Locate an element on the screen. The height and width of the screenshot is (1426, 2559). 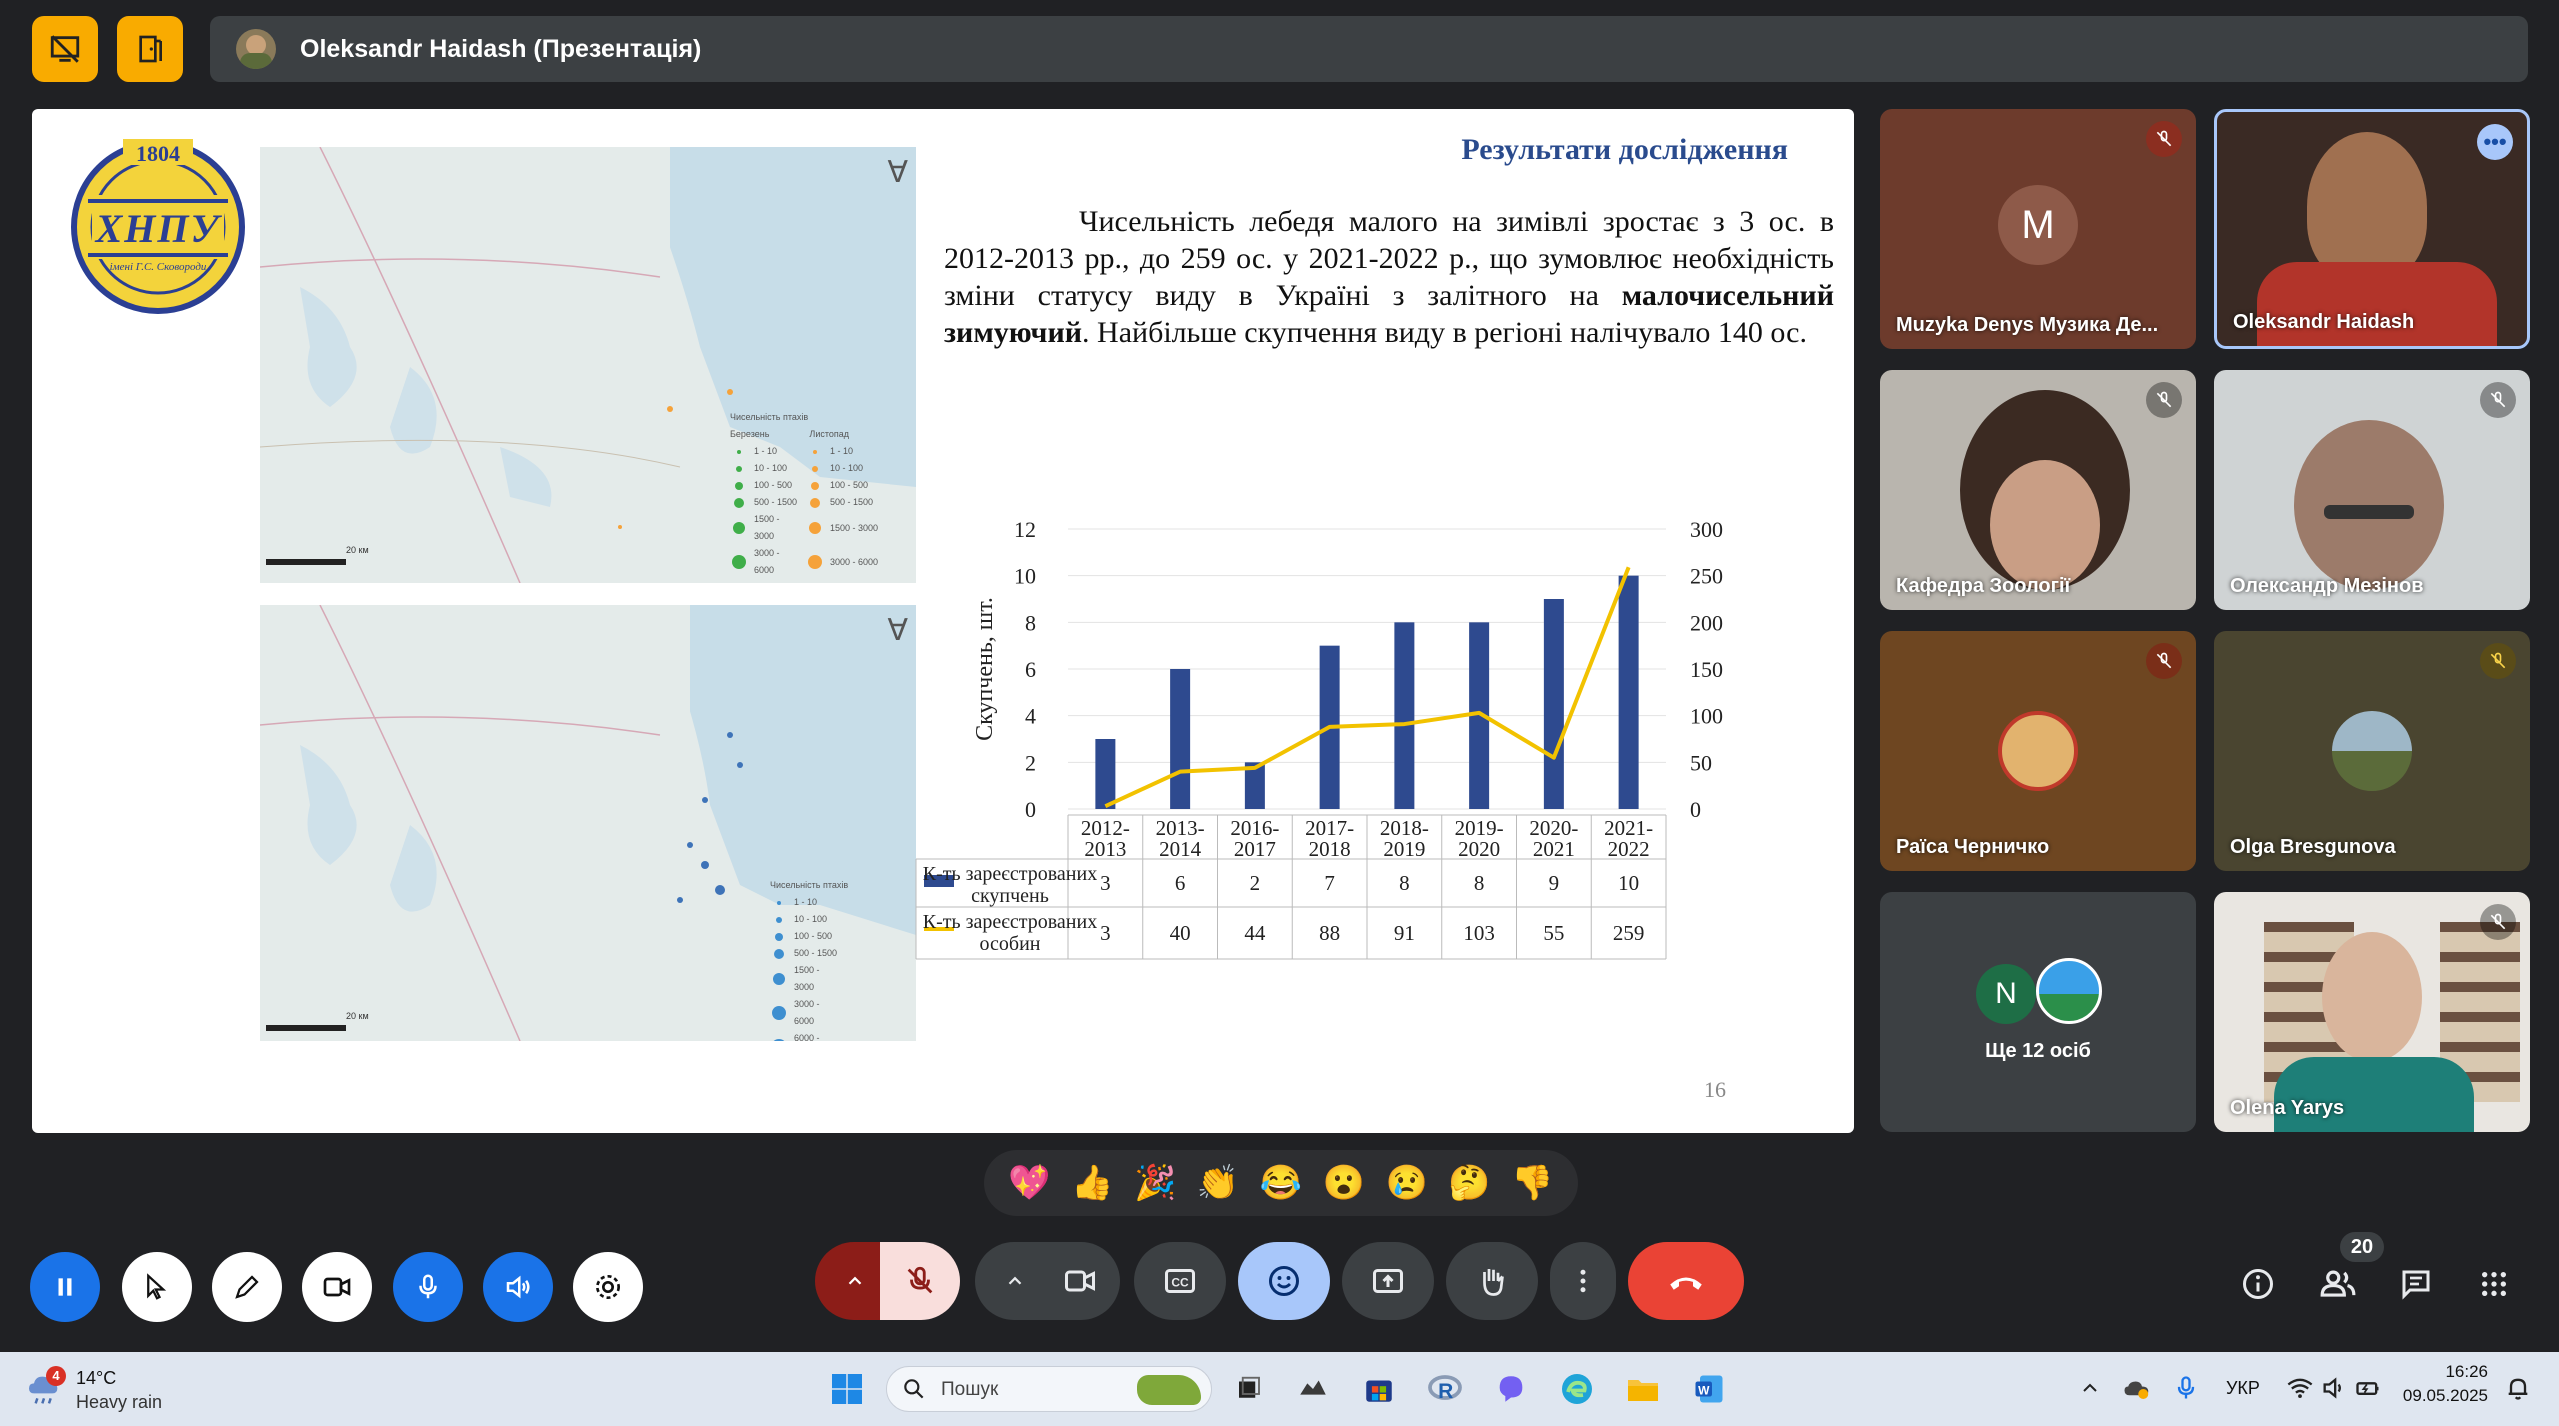
reaction-laugh: 😂 is located at coordinates (1281, 1183).